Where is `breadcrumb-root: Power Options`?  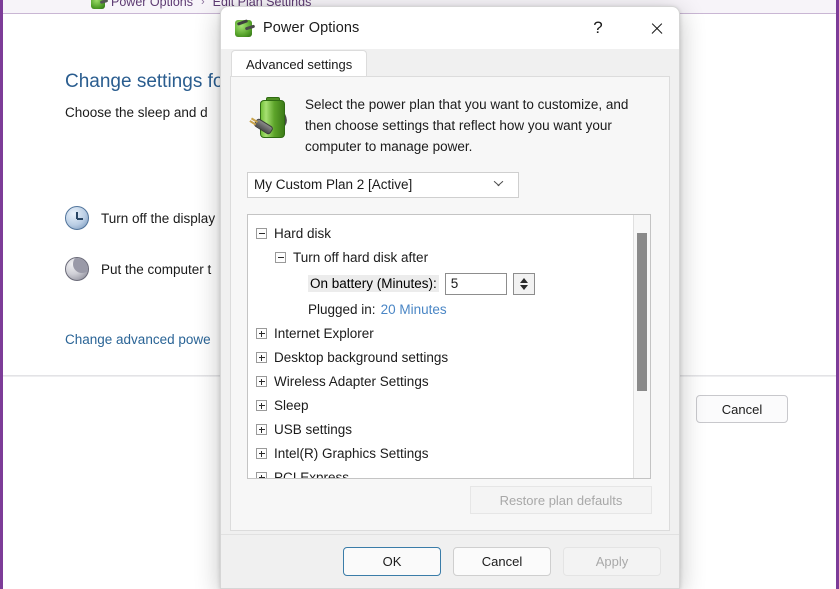
breadcrumb-root: Power Options is located at coordinates (152, 4).